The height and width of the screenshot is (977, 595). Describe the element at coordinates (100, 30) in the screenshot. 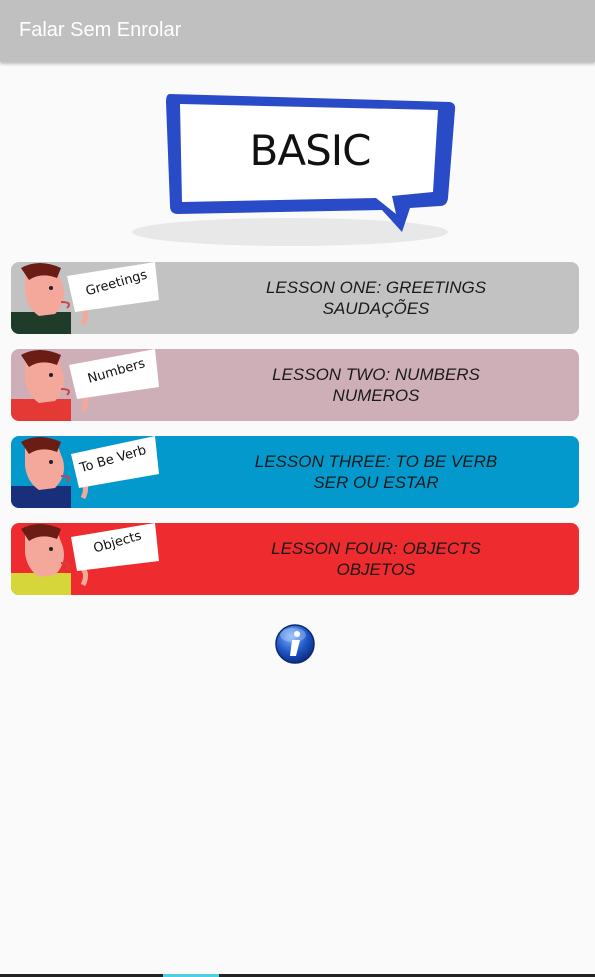

I see `app-title: Falar Sem Enrolar` at that location.